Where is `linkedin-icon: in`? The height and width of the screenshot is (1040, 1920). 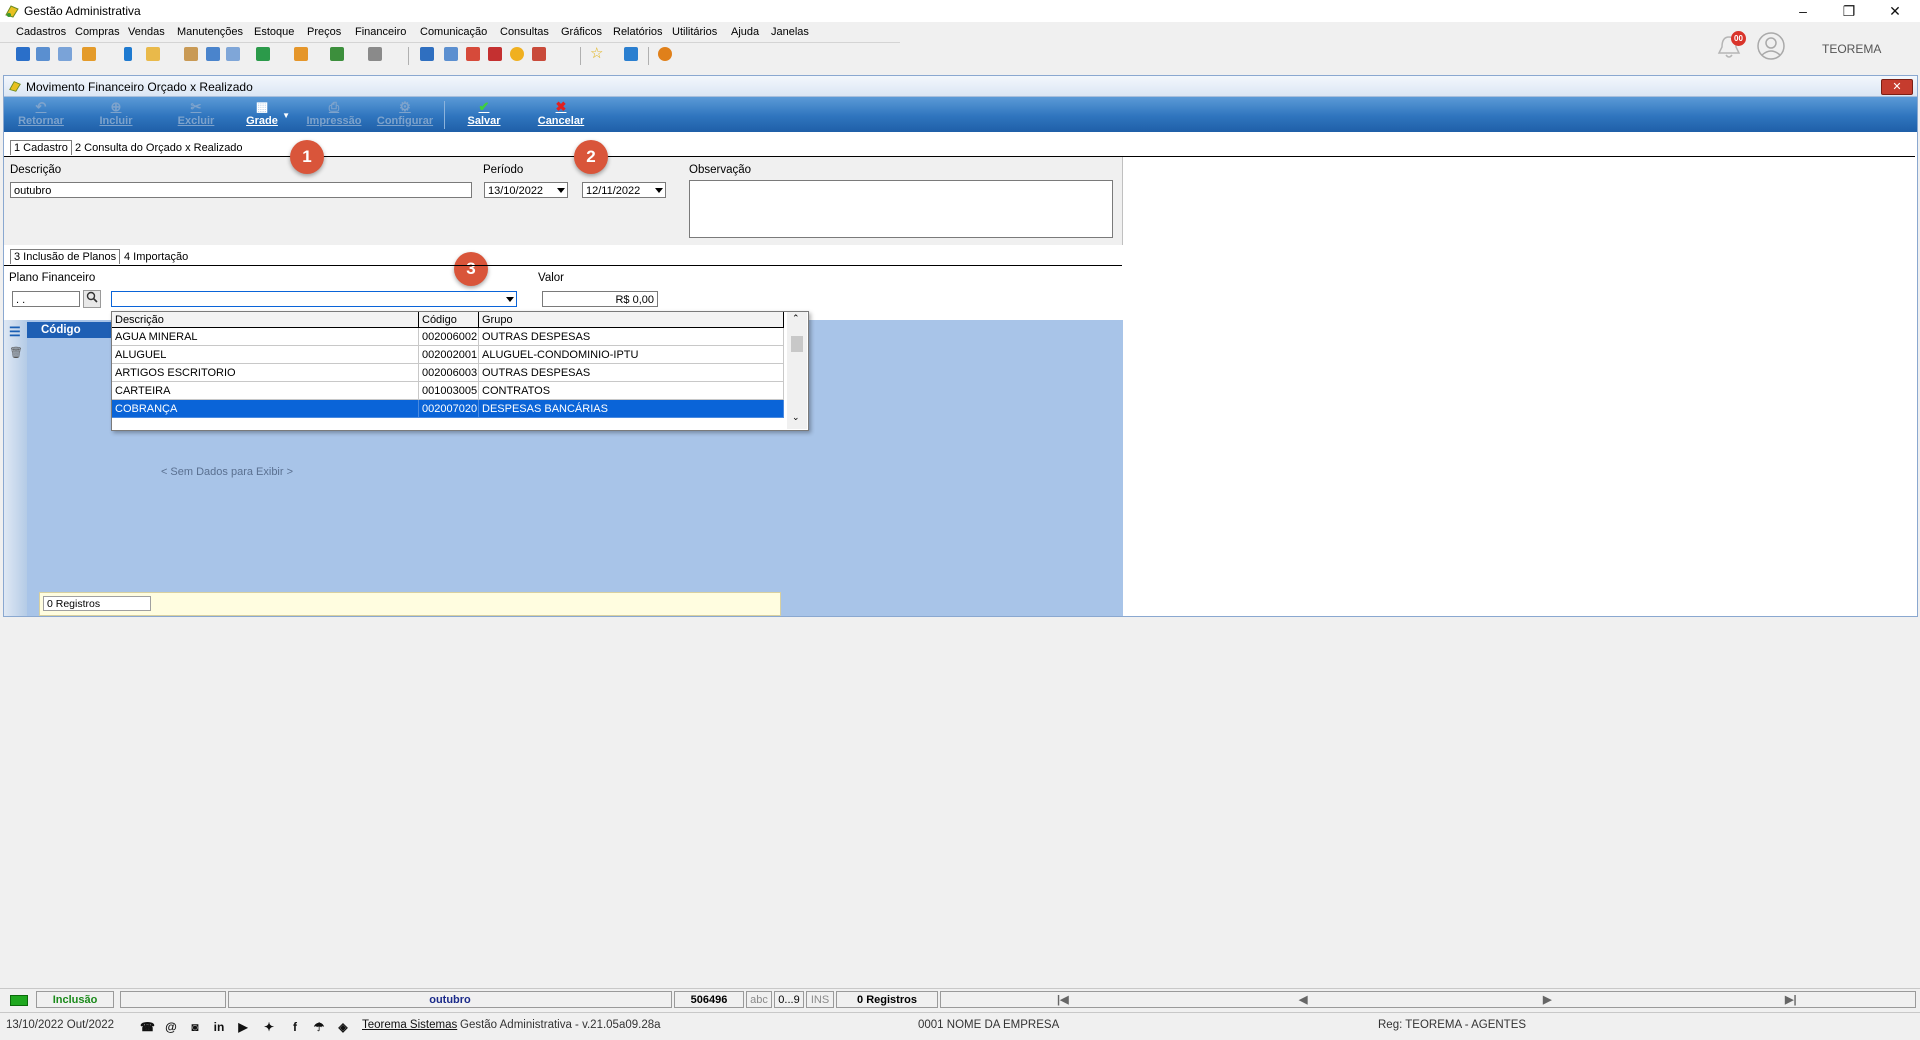
linkedin-icon: in is located at coordinates (219, 1027).